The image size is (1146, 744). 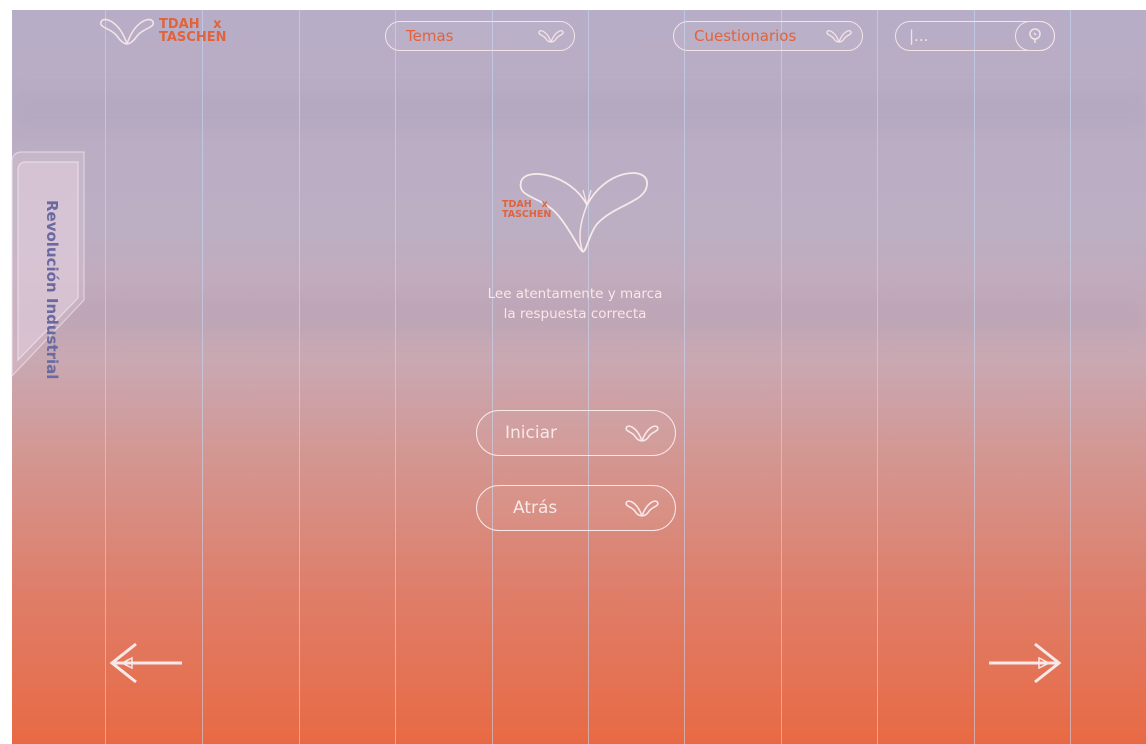 What do you see at coordinates (575, 294) in the screenshot?
I see `instructions-line-1: Lee atentamente y marca` at bounding box center [575, 294].